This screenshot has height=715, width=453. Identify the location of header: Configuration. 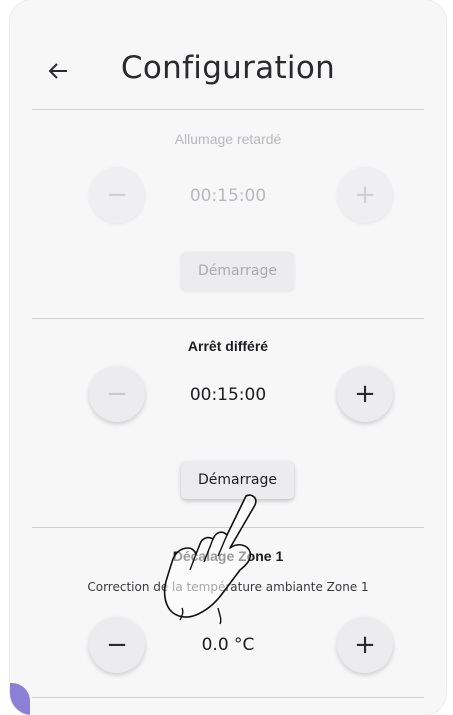
(228, 55).